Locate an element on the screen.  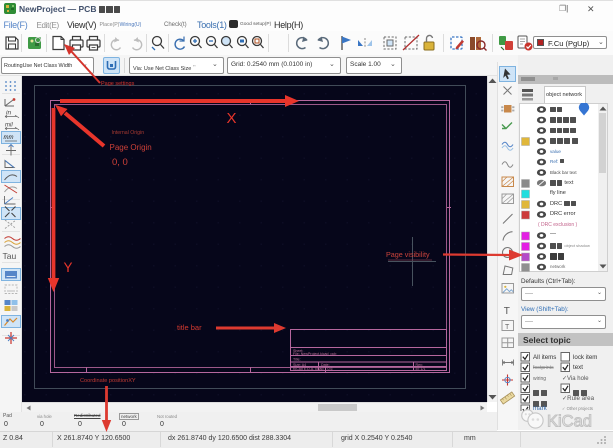
svg-text: Id: 1/1 is located at coordinates (421, 369).